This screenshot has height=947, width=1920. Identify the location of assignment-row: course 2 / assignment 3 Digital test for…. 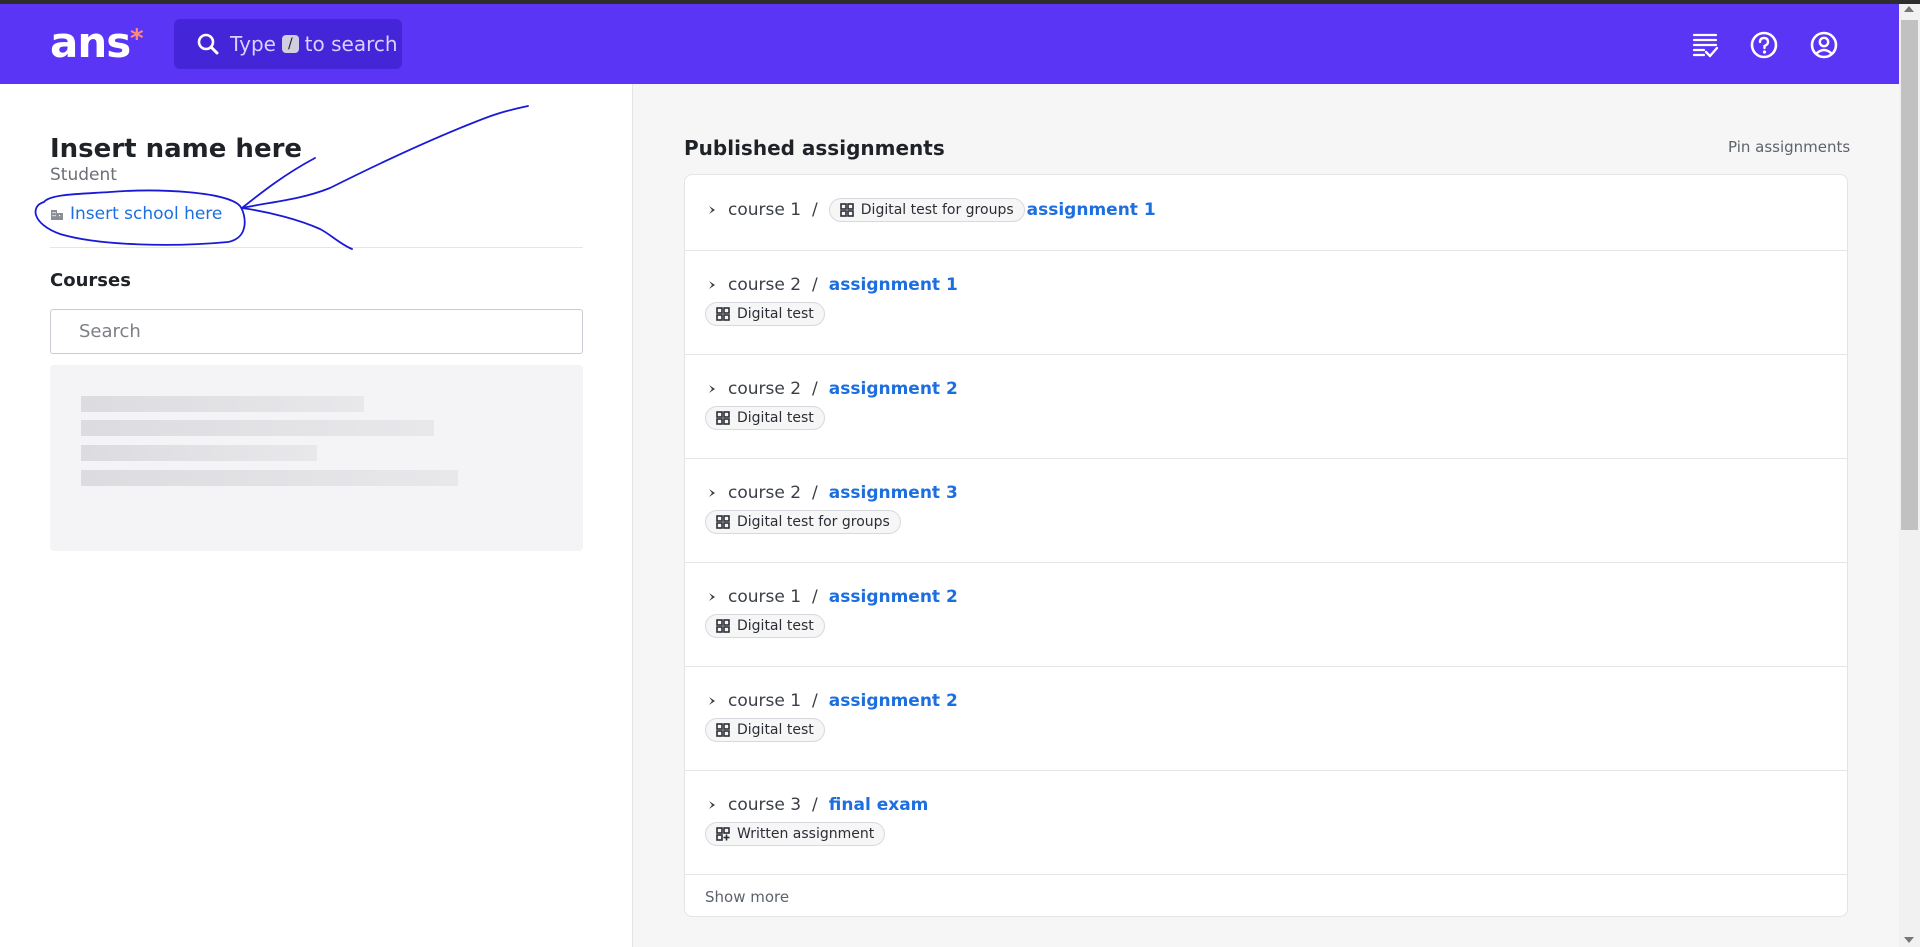
(1266, 511).